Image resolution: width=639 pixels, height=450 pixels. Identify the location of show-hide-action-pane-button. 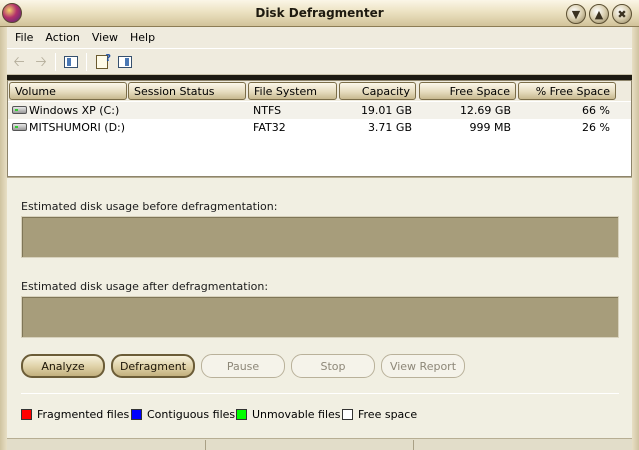
(125, 62).